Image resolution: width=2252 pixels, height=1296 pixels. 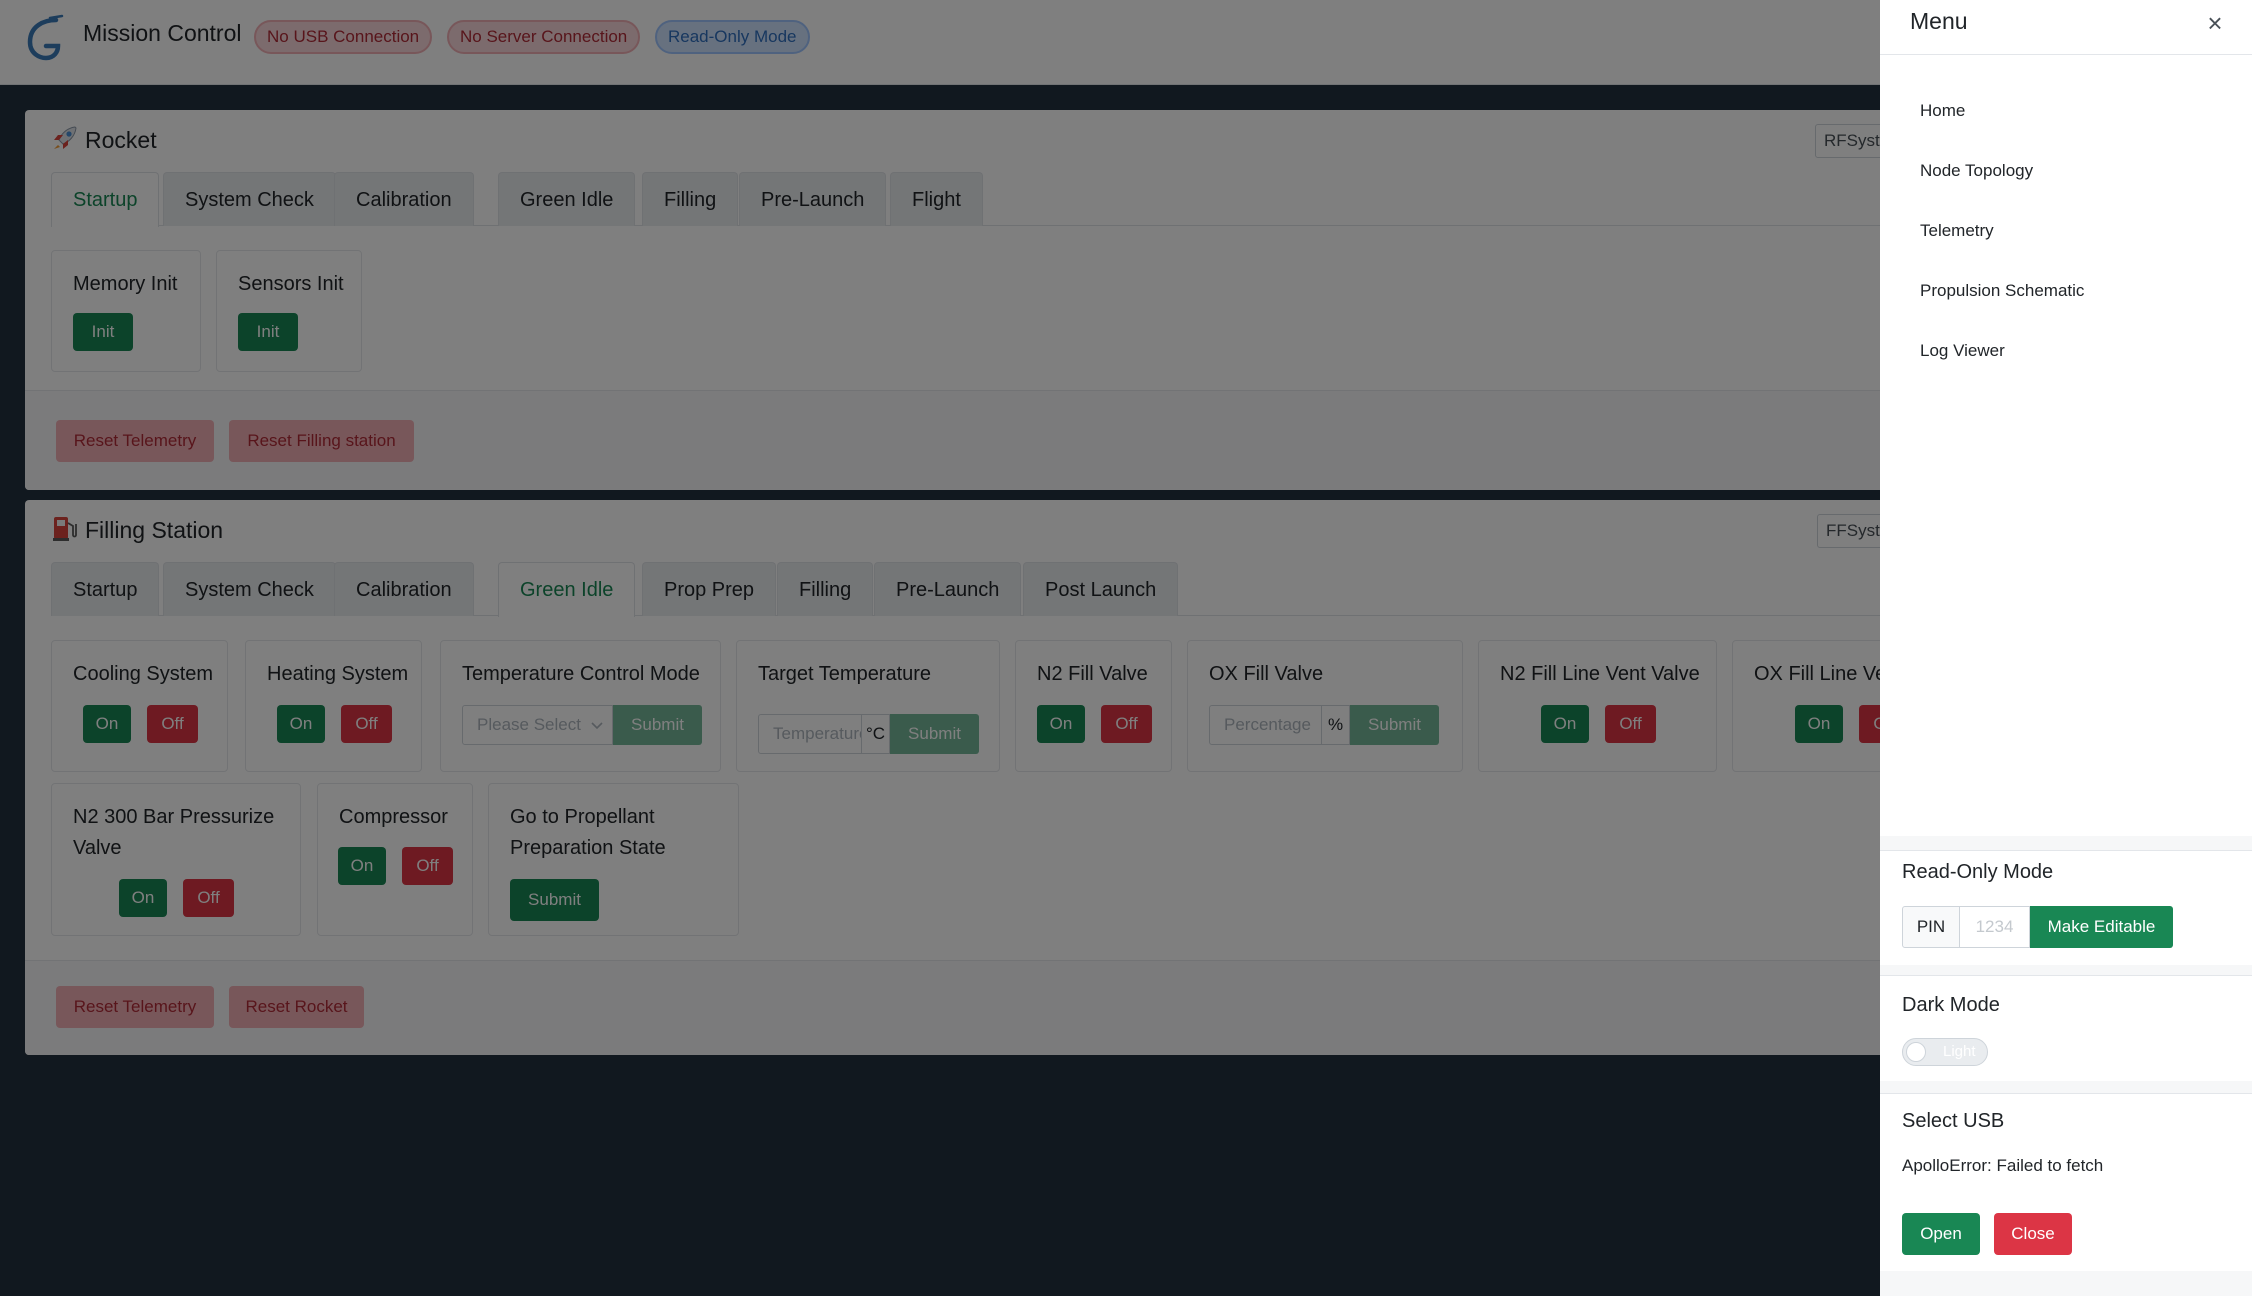 I want to click on usb-close-button: Close, so click(x=2033, y=1234).